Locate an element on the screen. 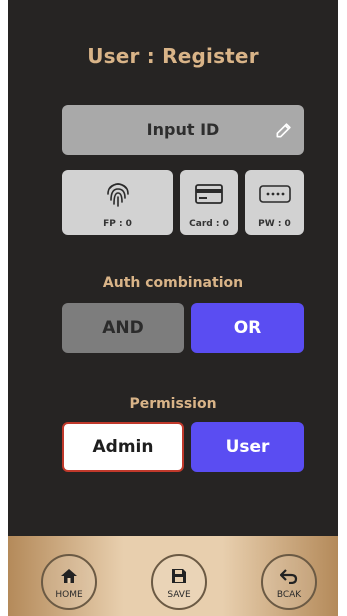 This screenshot has height=616, width=347. password-count: PW : 0 is located at coordinates (274, 224).